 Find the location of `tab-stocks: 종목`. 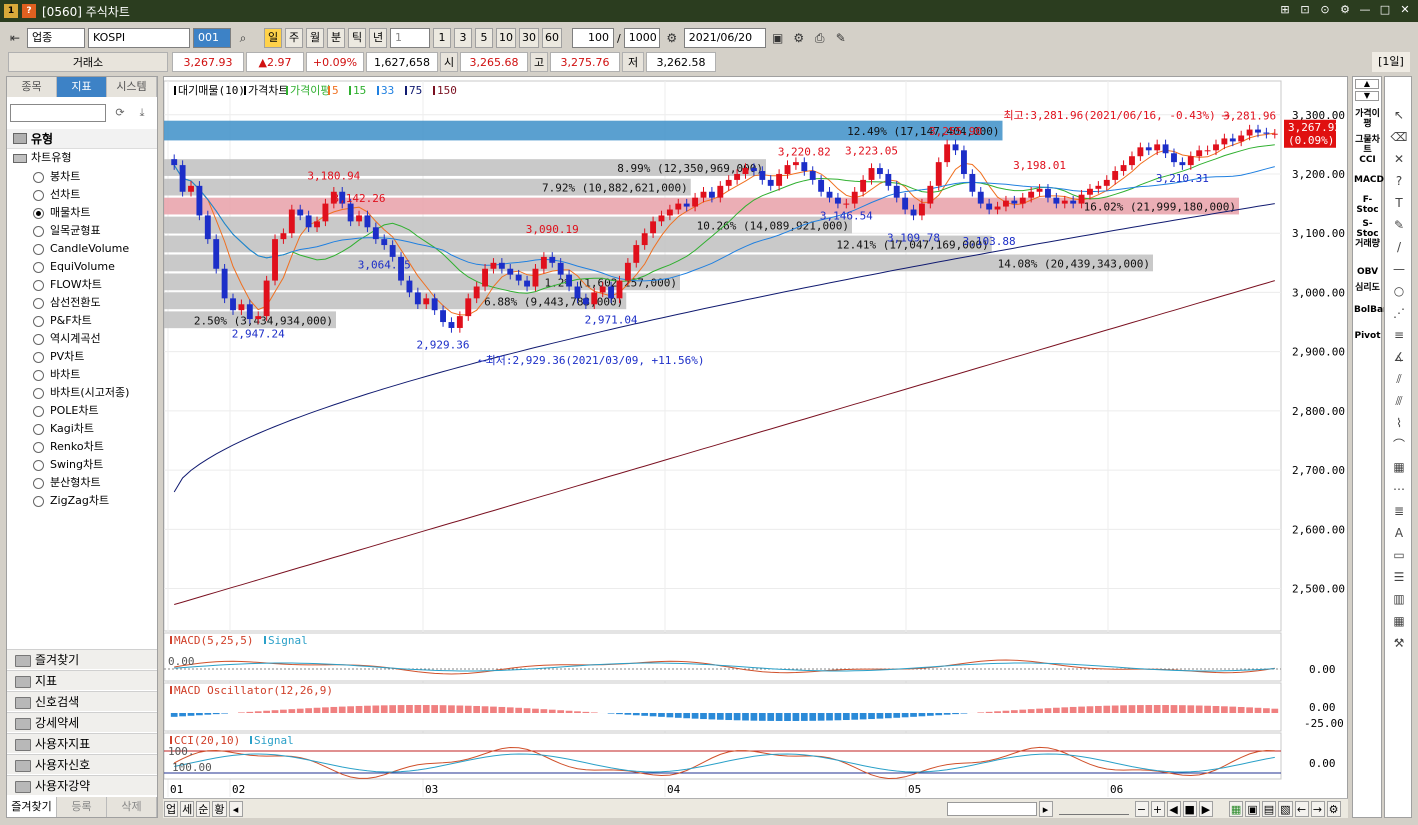

tab-stocks: 종목 is located at coordinates (32, 87).